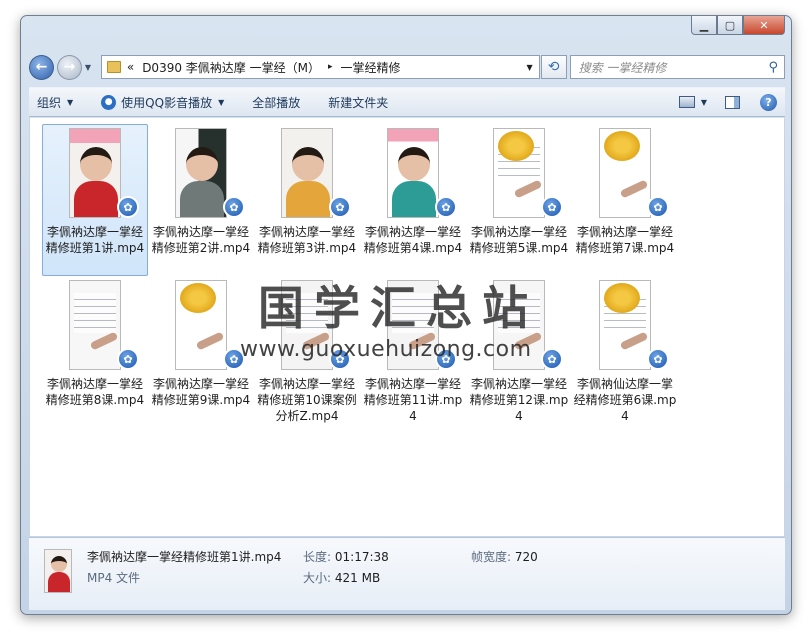 The height and width of the screenshot is (635, 812). What do you see at coordinates (386, 349) in the screenshot?
I see `watermark-url: www.guoxuehuizong.com` at bounding box center [386, 349].